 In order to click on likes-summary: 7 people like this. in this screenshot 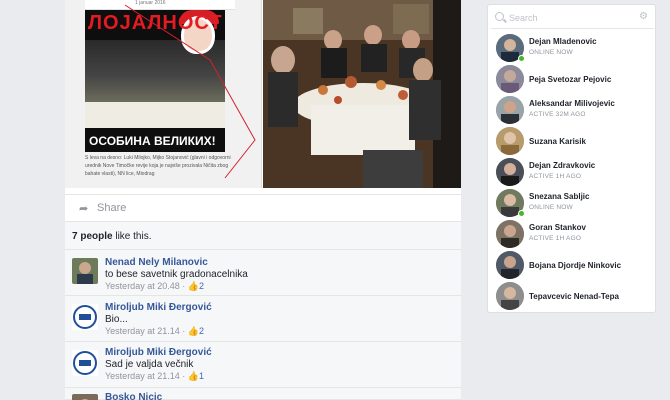, I will do `click(263, 236)`.